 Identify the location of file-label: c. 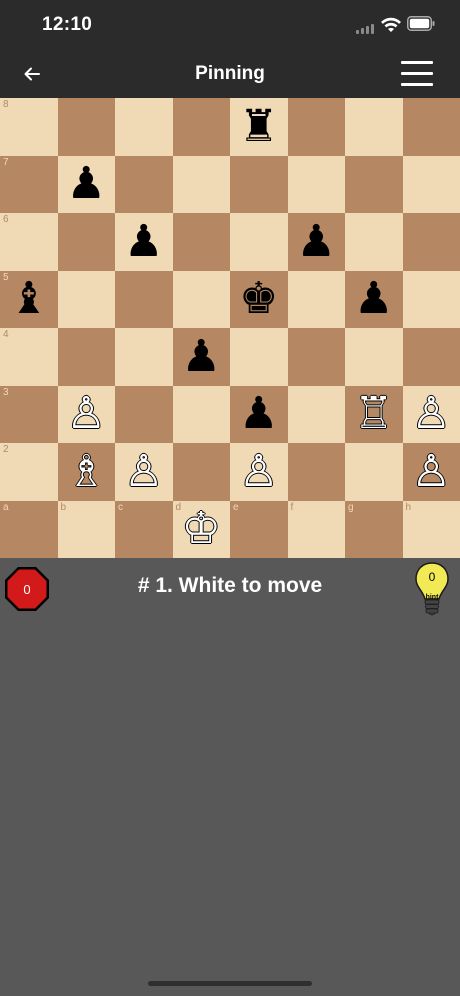
(120, 507).